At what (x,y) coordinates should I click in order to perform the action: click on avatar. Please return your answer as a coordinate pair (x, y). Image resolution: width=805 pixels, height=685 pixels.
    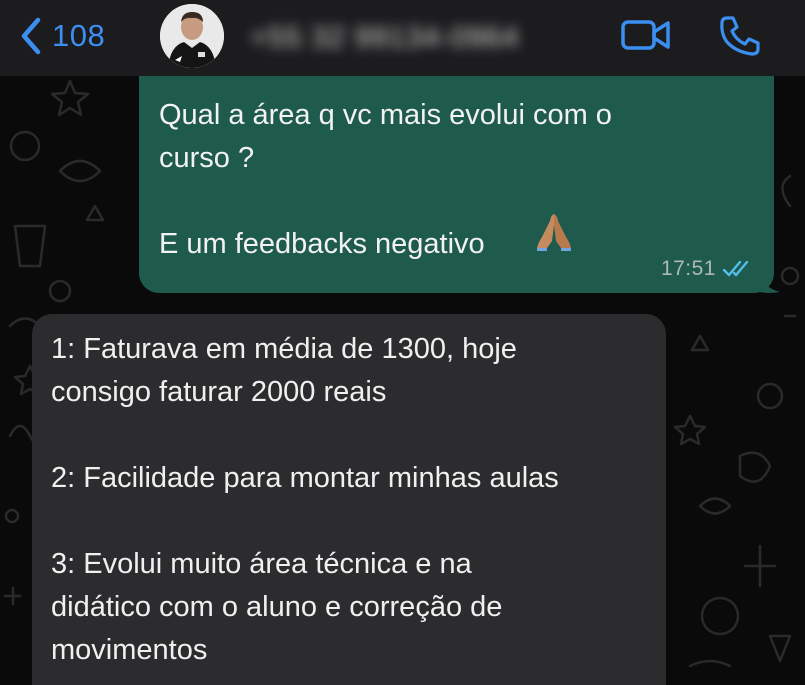
    Looking at the image, I should click on (192, 36).